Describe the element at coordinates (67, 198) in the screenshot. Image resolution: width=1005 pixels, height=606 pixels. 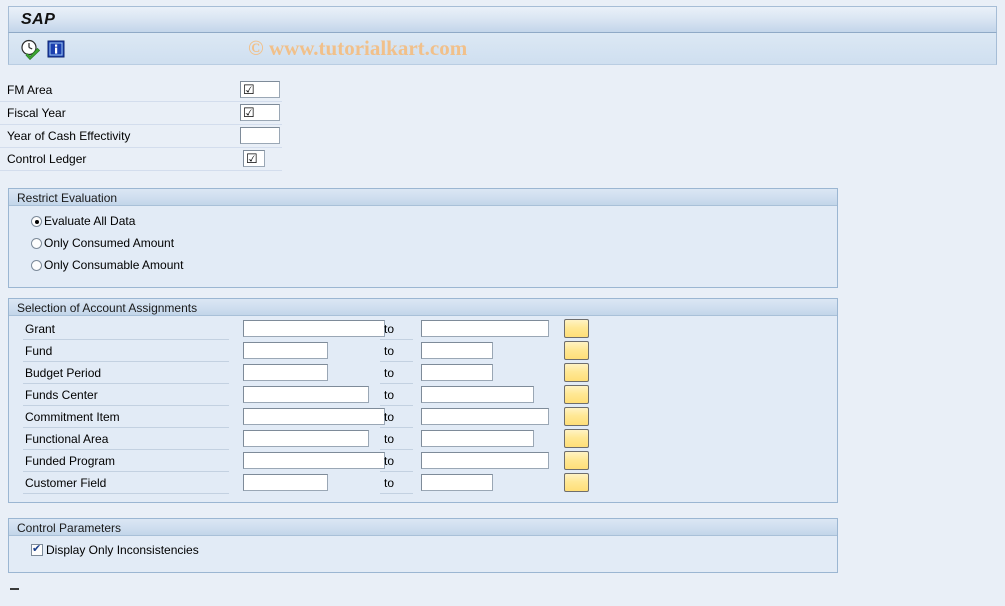
I see `restrict-evaluation-title: Restrict Evaluation` at that location.